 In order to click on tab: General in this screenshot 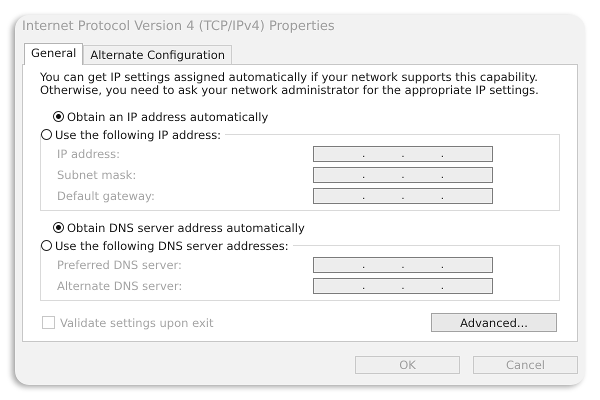, I will do `click(54, 54)`.